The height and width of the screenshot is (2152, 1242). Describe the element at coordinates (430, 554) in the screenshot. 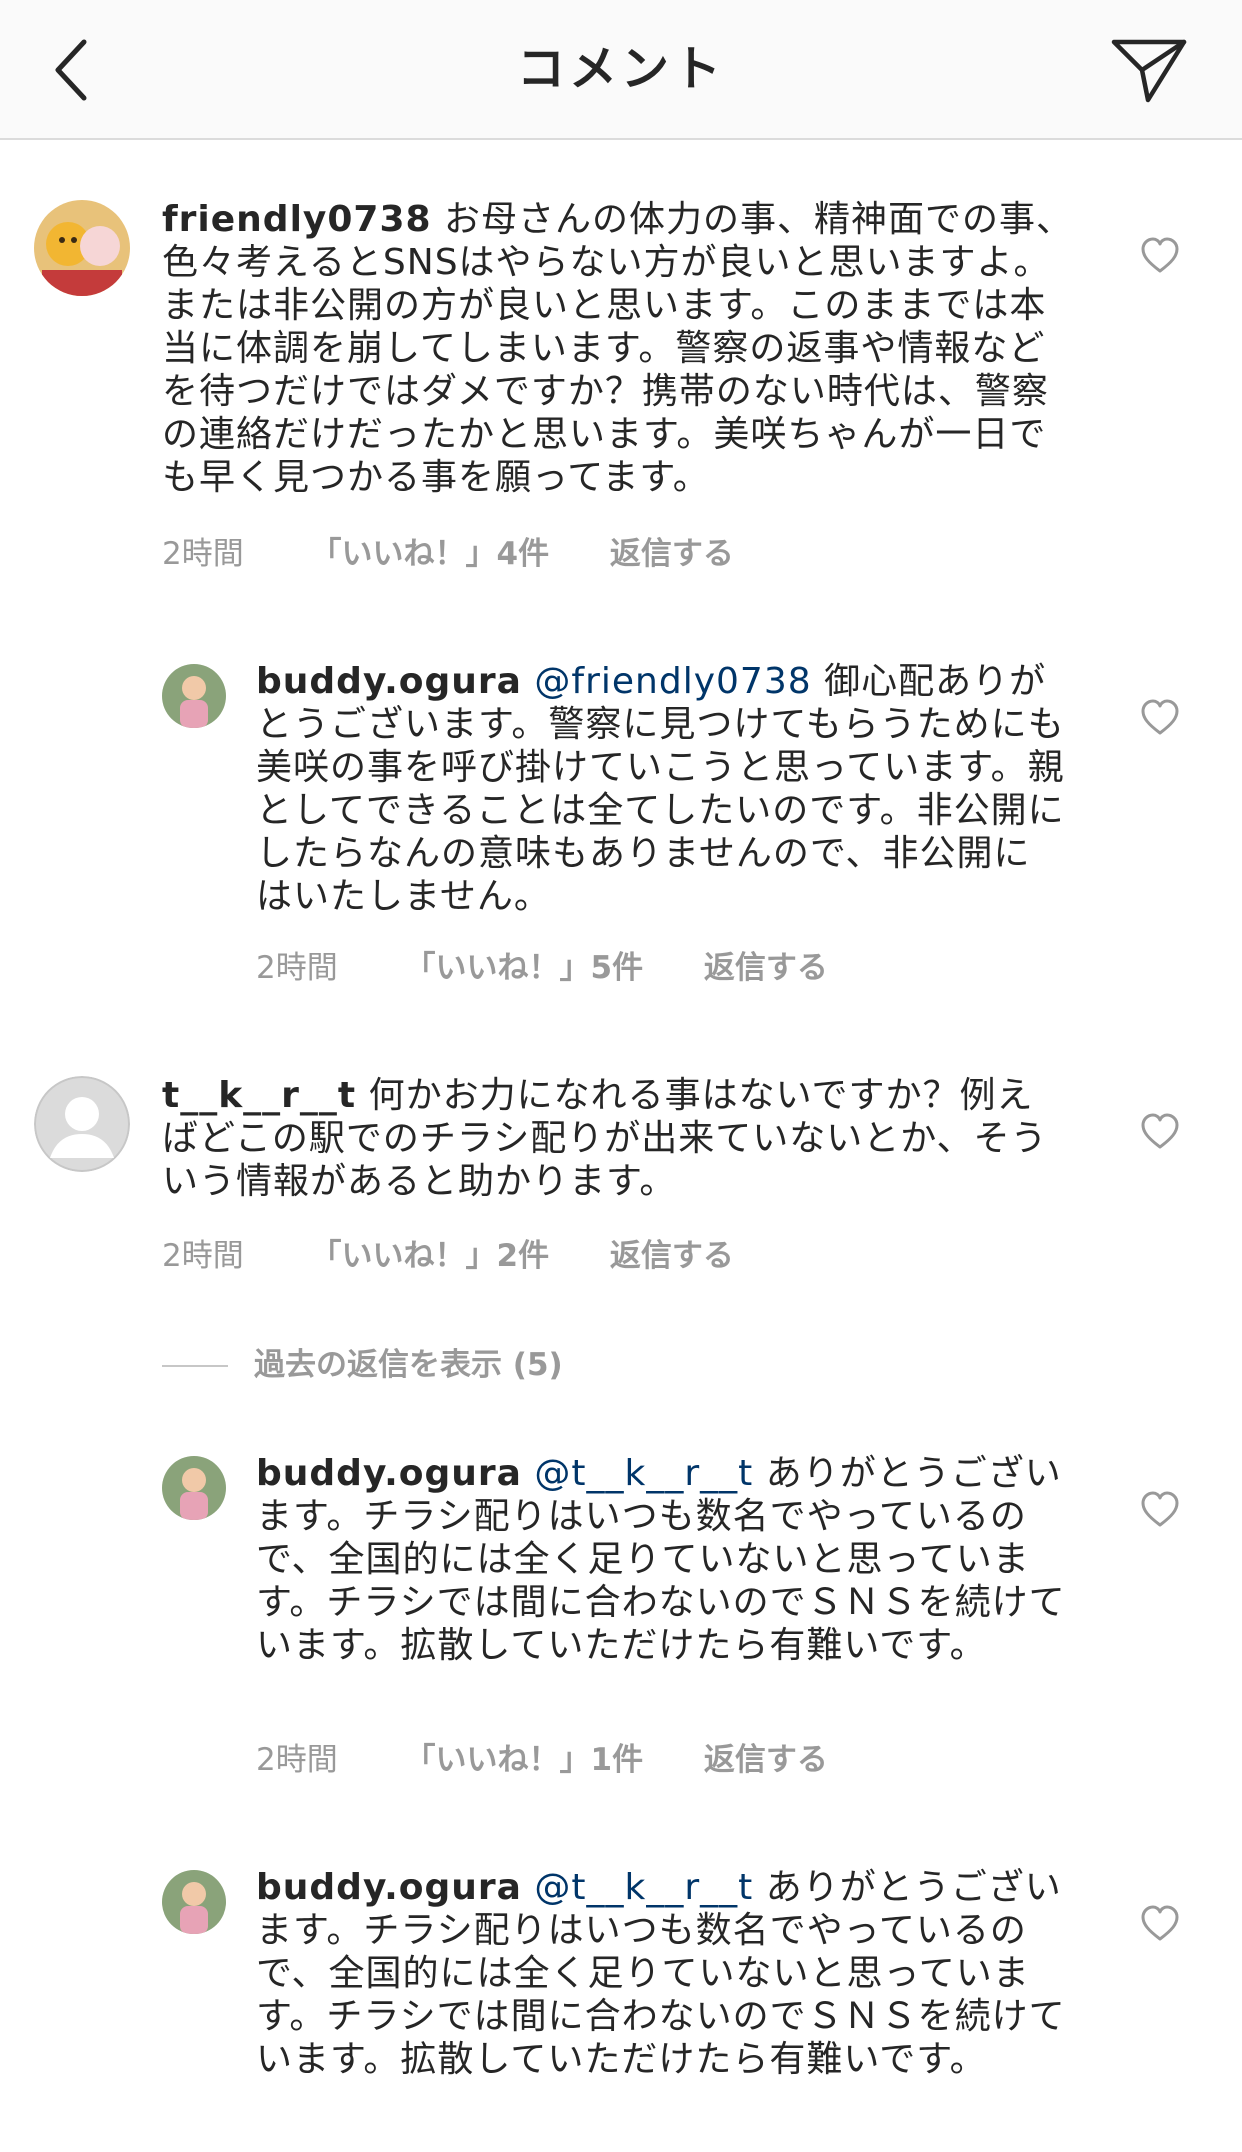

I see `likes-count-link: 「いいね！」4件` at that location.